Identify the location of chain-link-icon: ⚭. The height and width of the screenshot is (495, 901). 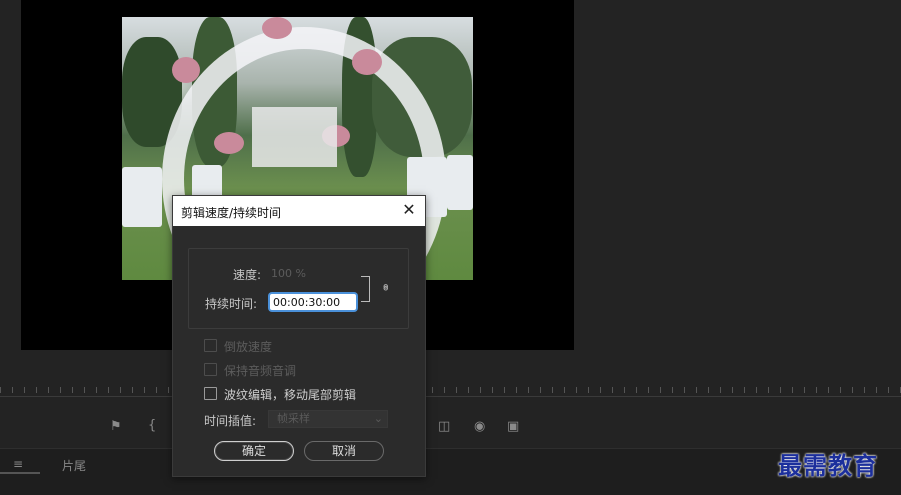
(384, 287).